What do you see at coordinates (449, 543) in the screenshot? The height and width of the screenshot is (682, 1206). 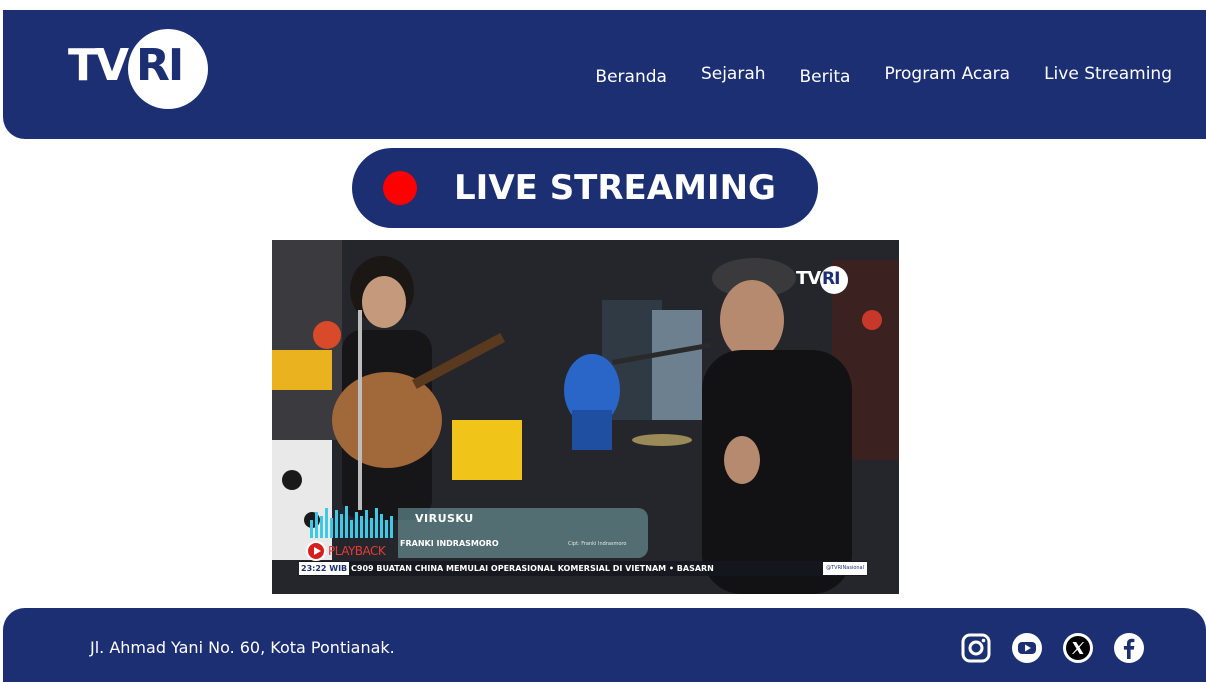 I see `artist-name: FRANKI INDRASMORO` at bounding box center [449, 543].